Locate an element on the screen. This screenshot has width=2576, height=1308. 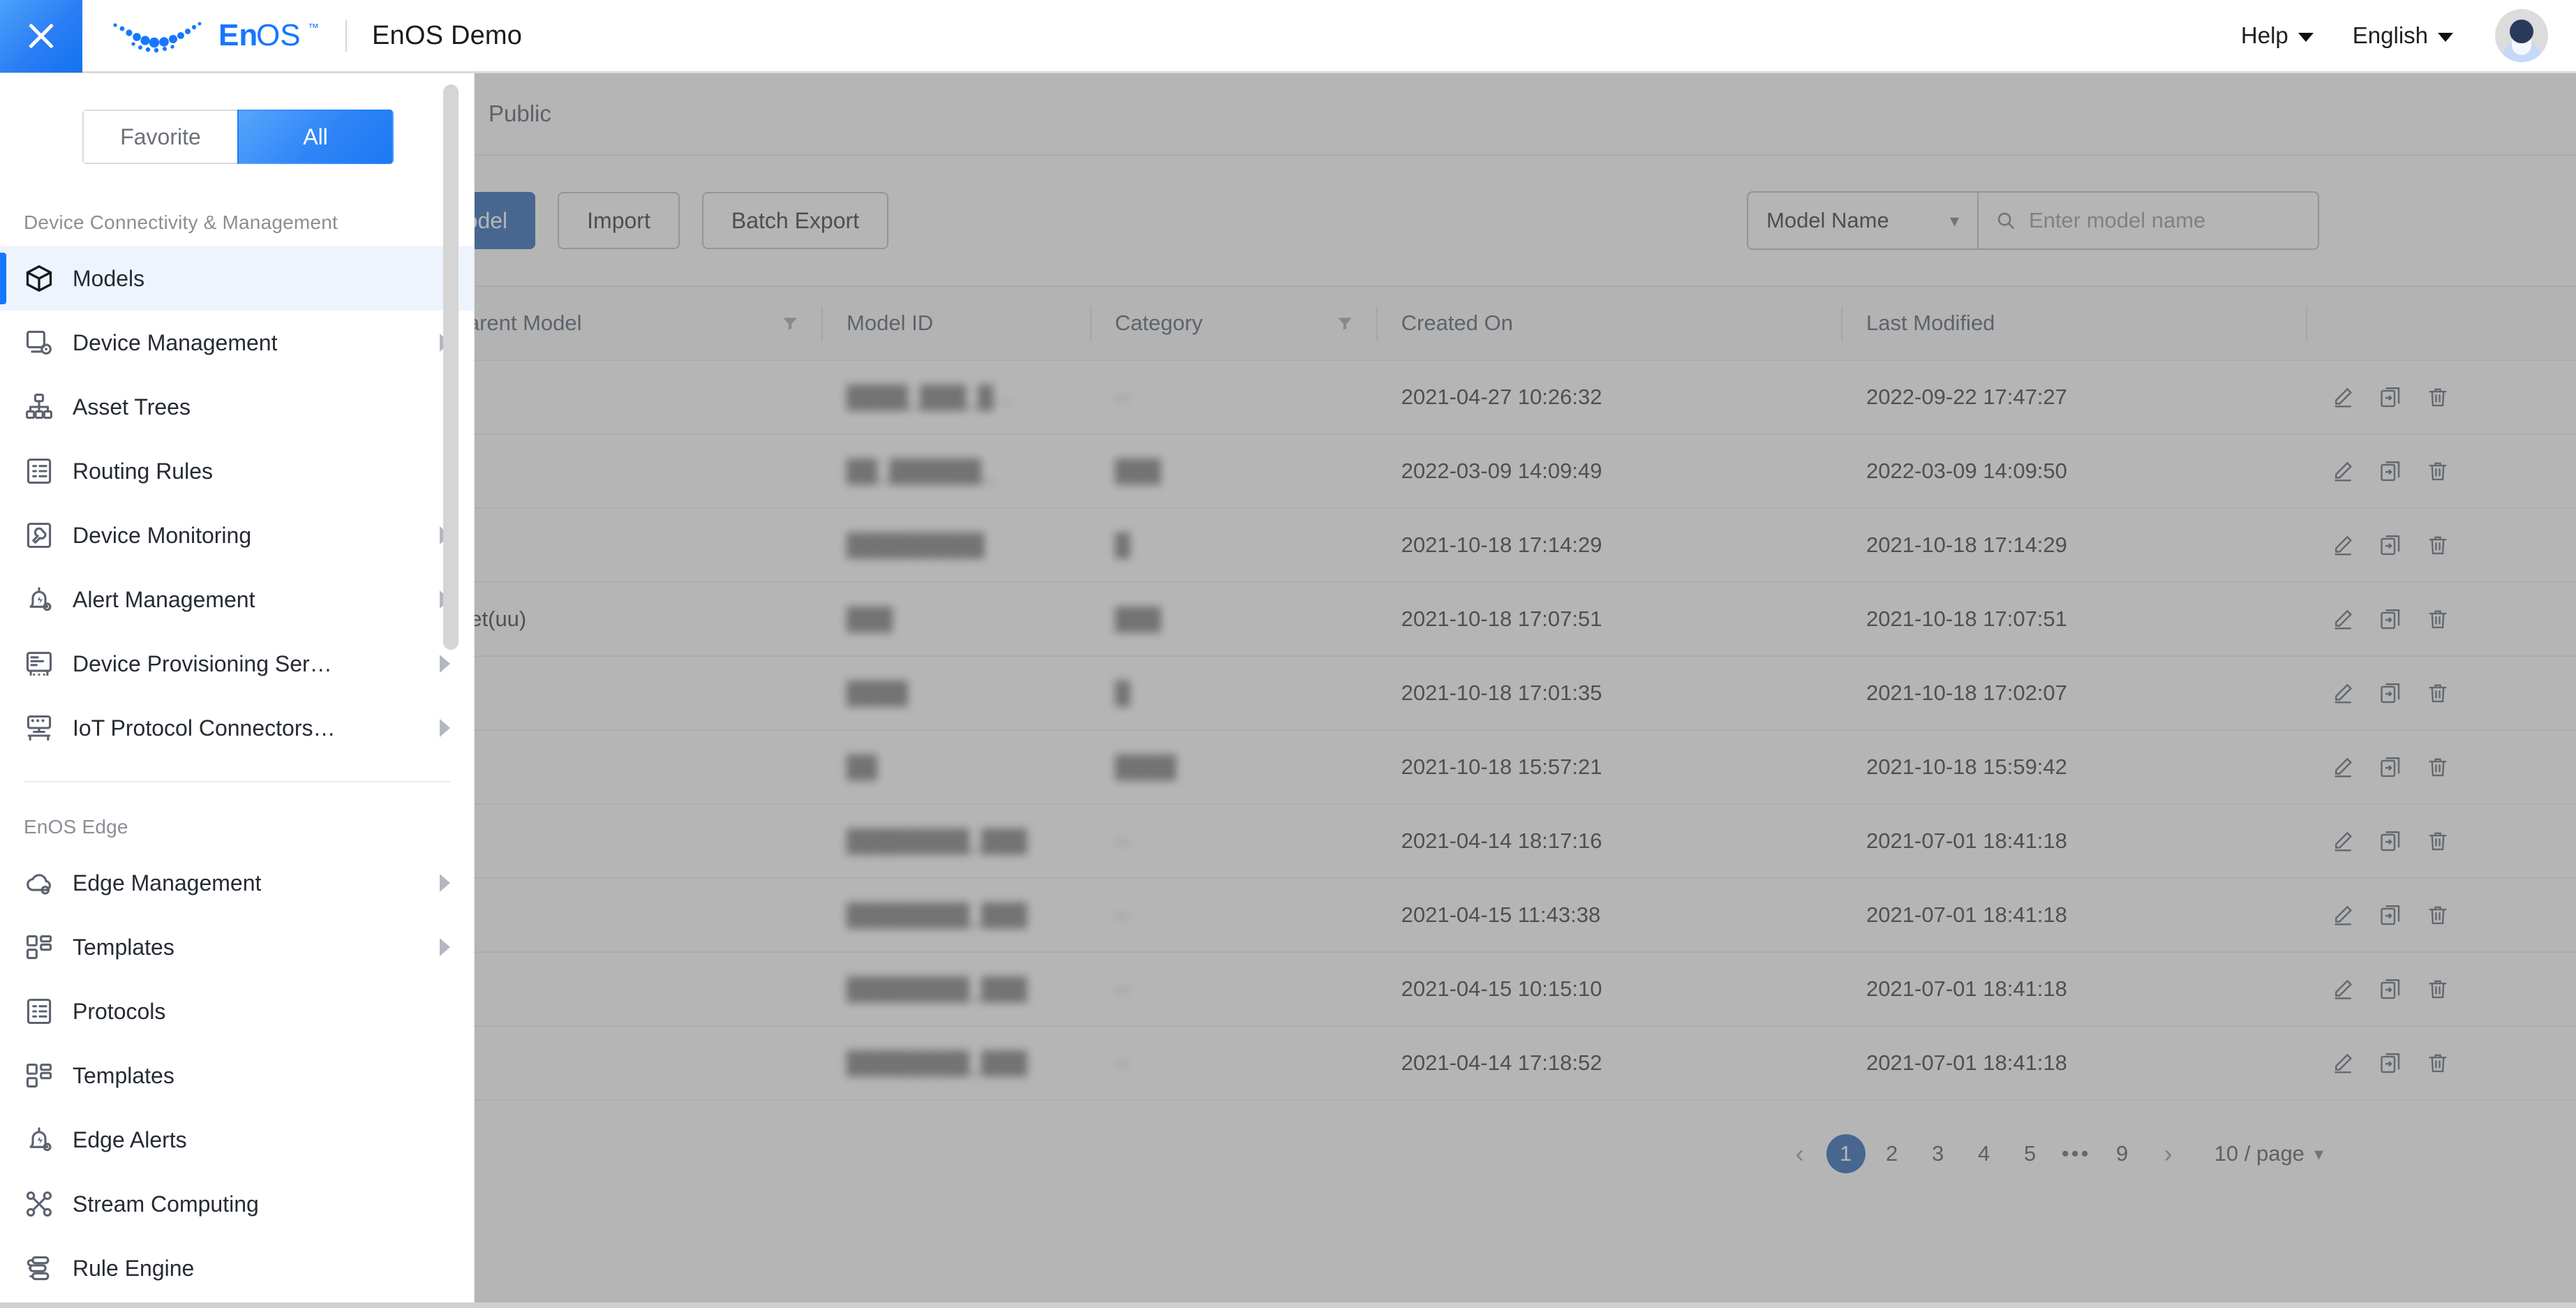
help-menu: Help is located at coordinates (2277, 35).